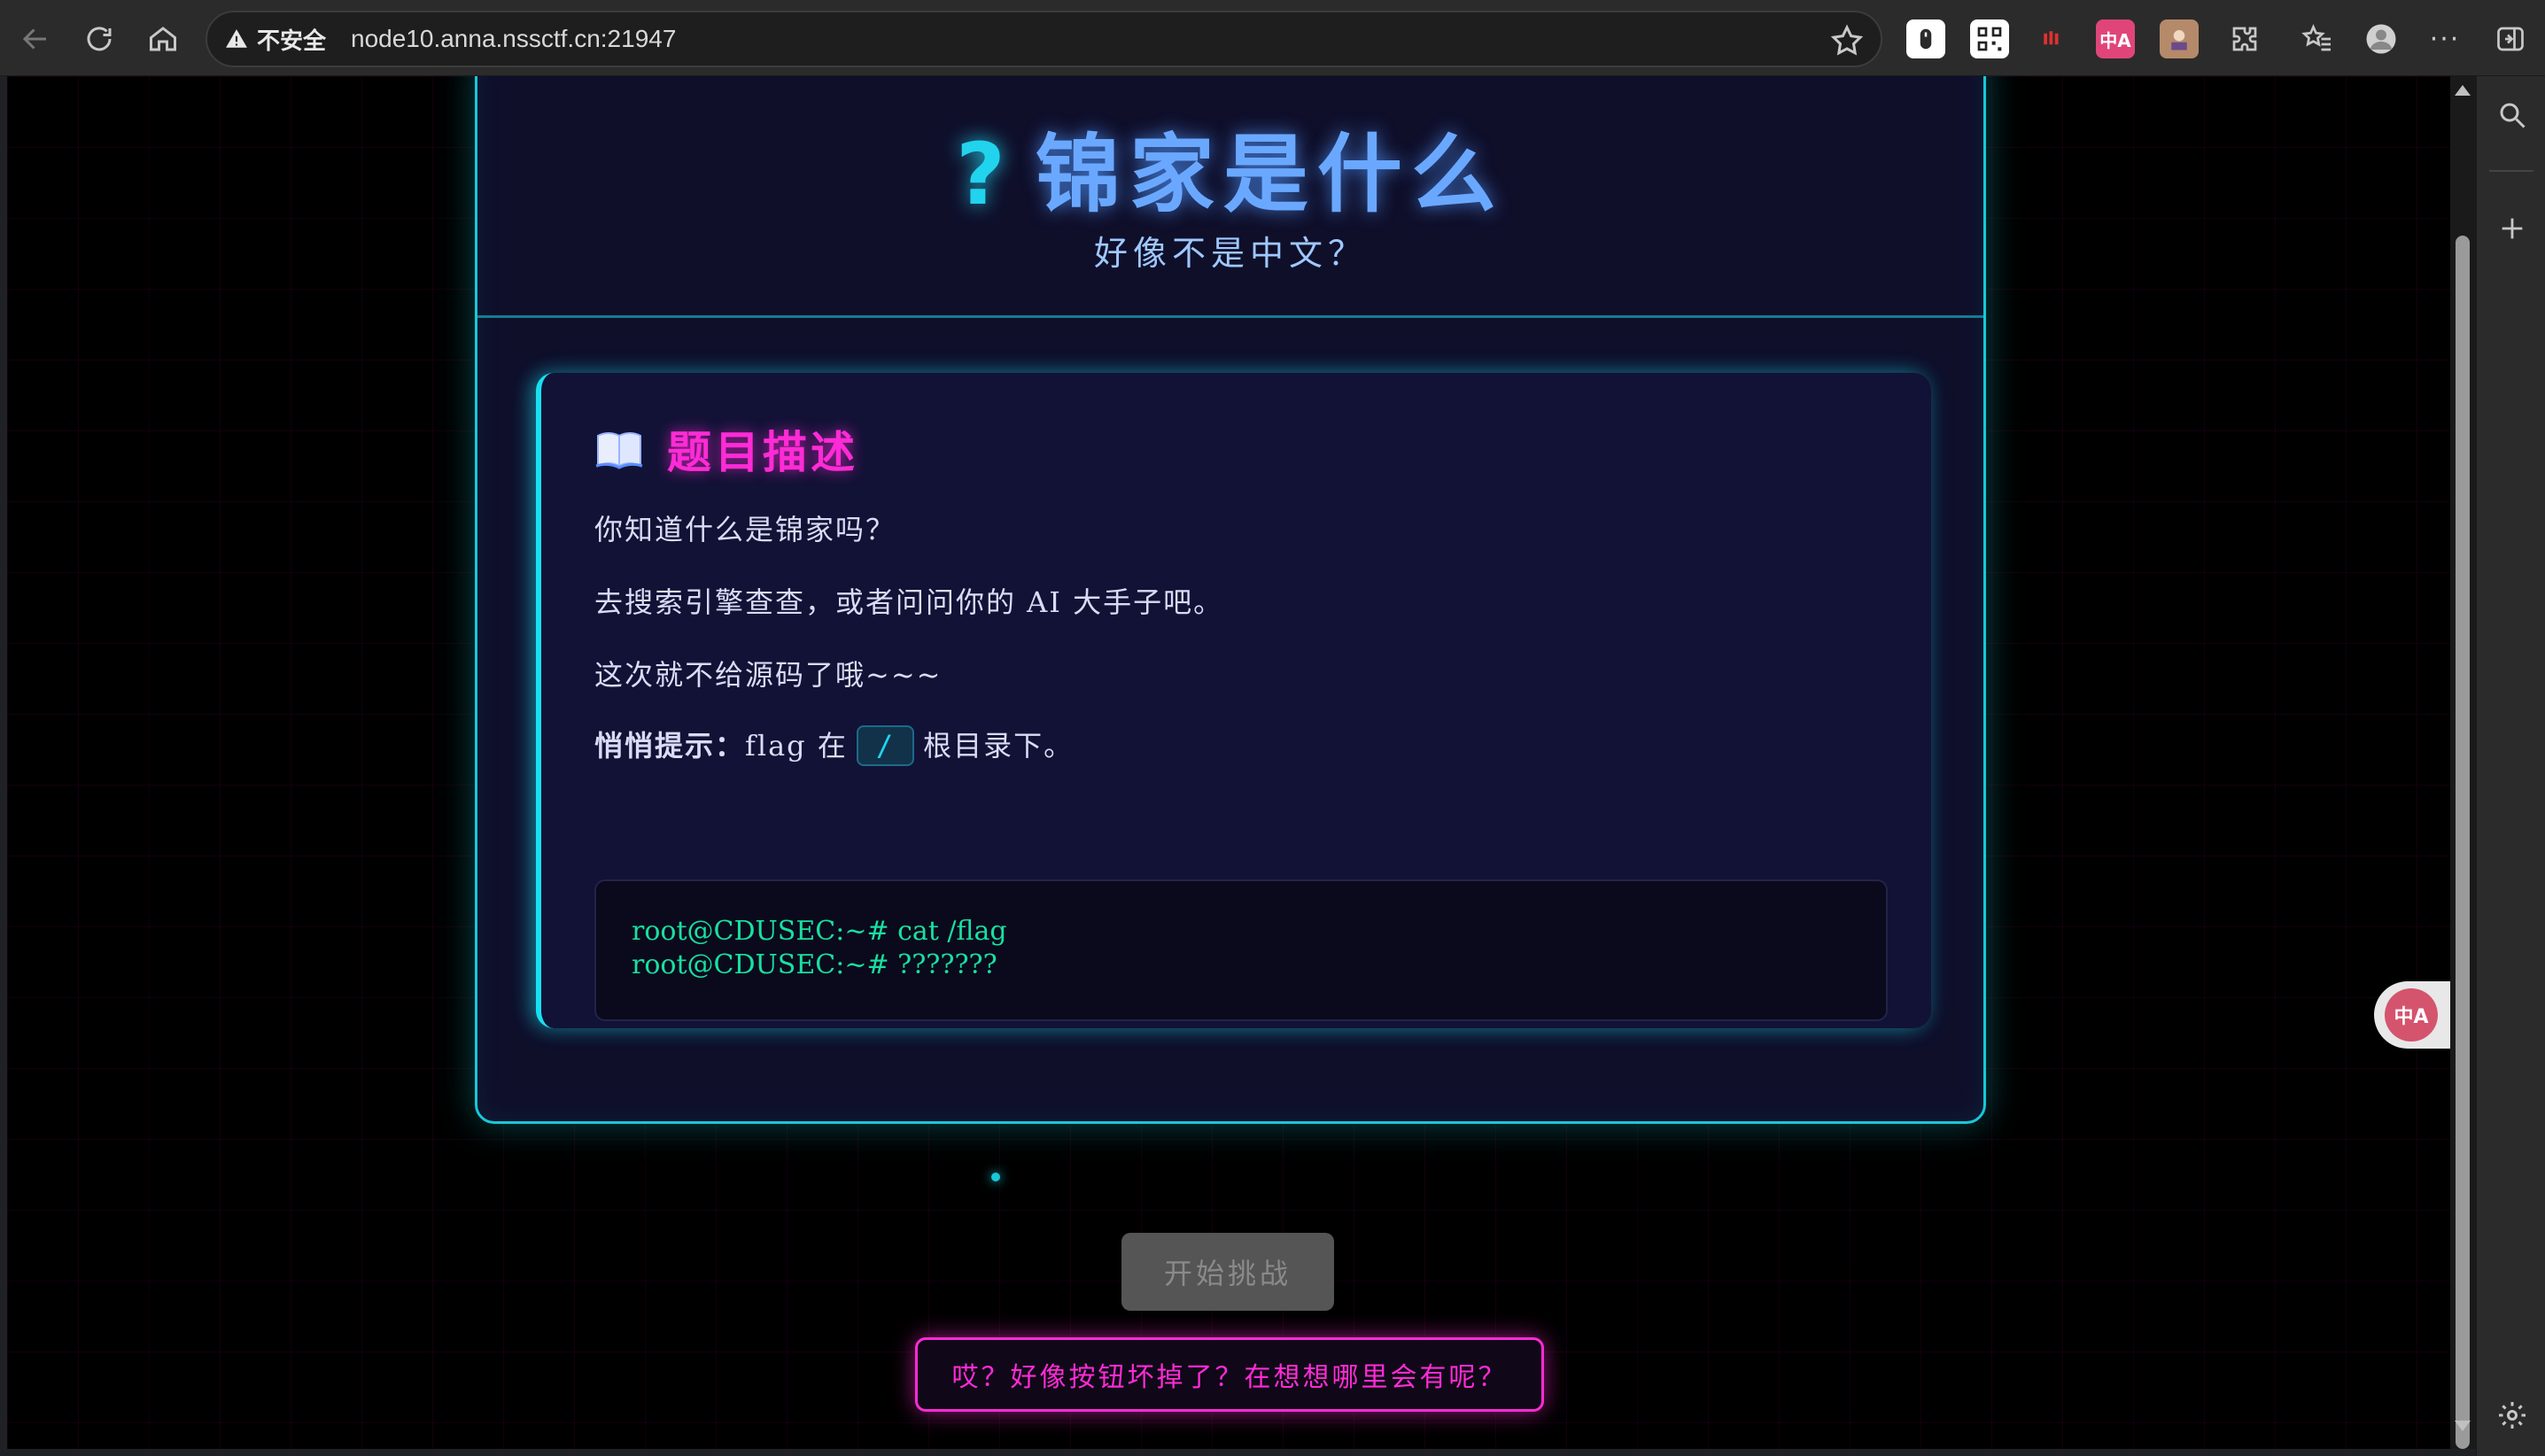 This screenshot has height=1456, width=2545. Describe the element at coordinates (885, 745) in the screenshot. I see `hint-code: /` at that location.